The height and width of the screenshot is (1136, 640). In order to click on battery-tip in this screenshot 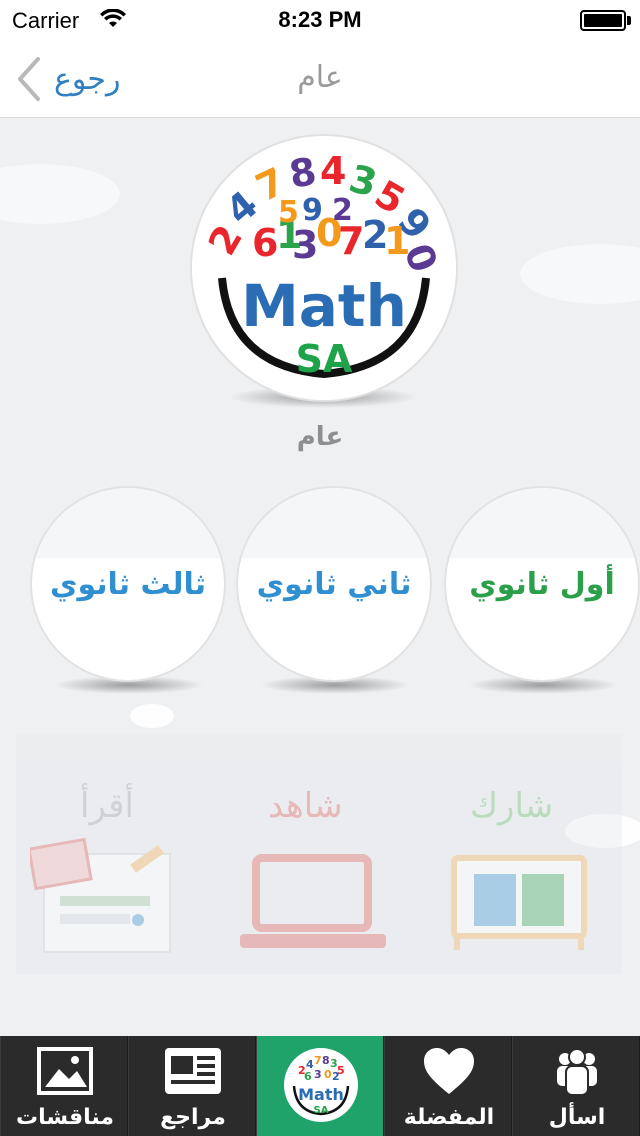, I will do `click(629, 20)`.